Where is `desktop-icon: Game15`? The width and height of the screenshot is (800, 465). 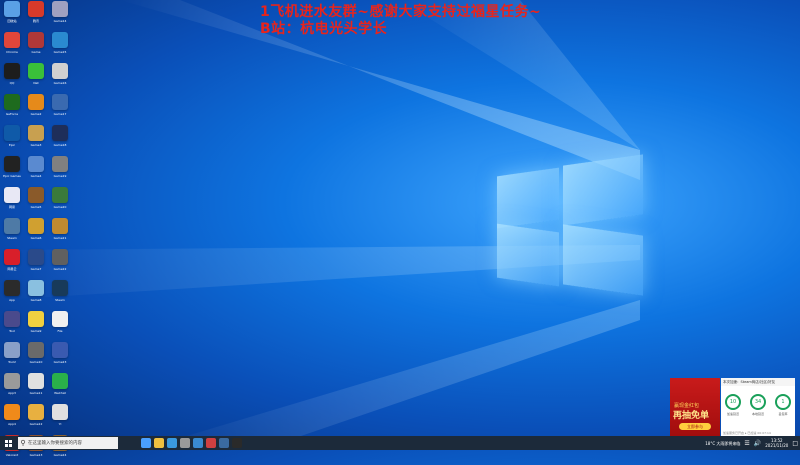 desktop-icon: Game15 is located at coordinates (60, 47).